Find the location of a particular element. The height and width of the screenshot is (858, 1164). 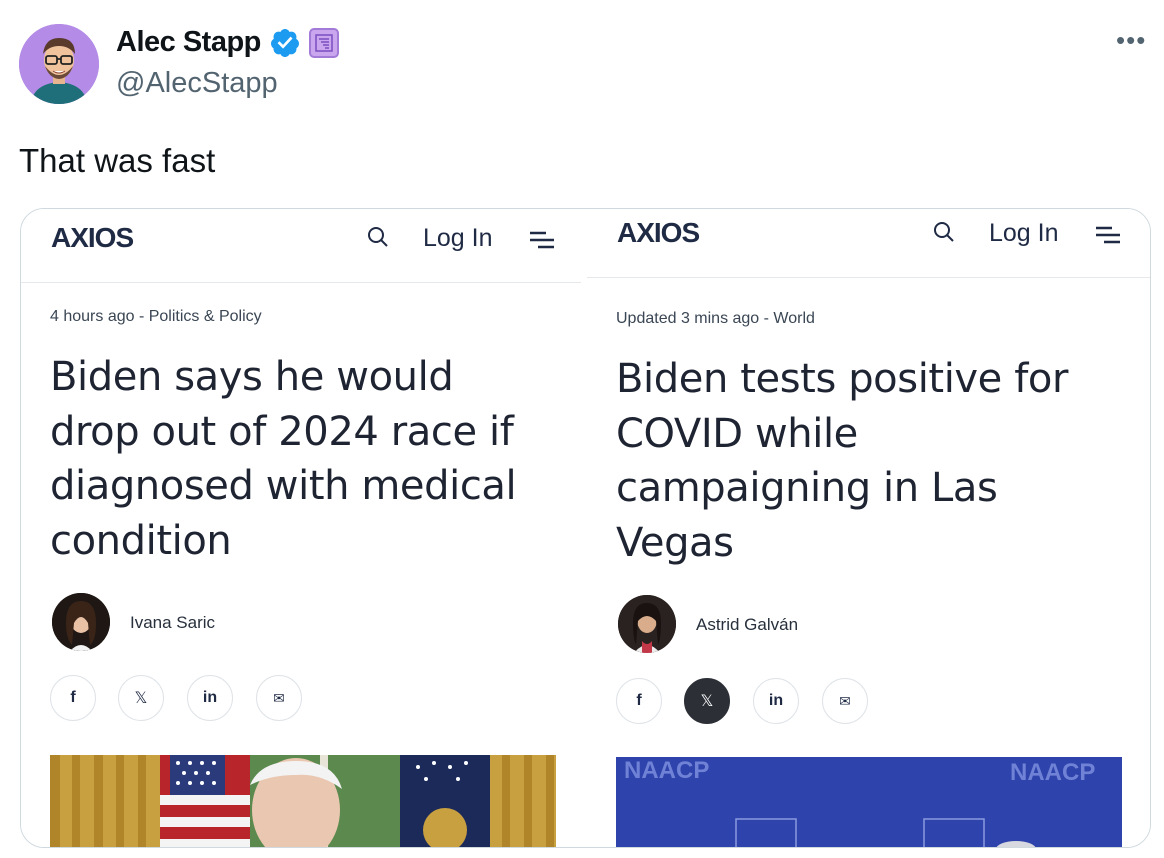

headline-line: COVID while is located at coordinates (737, 433).